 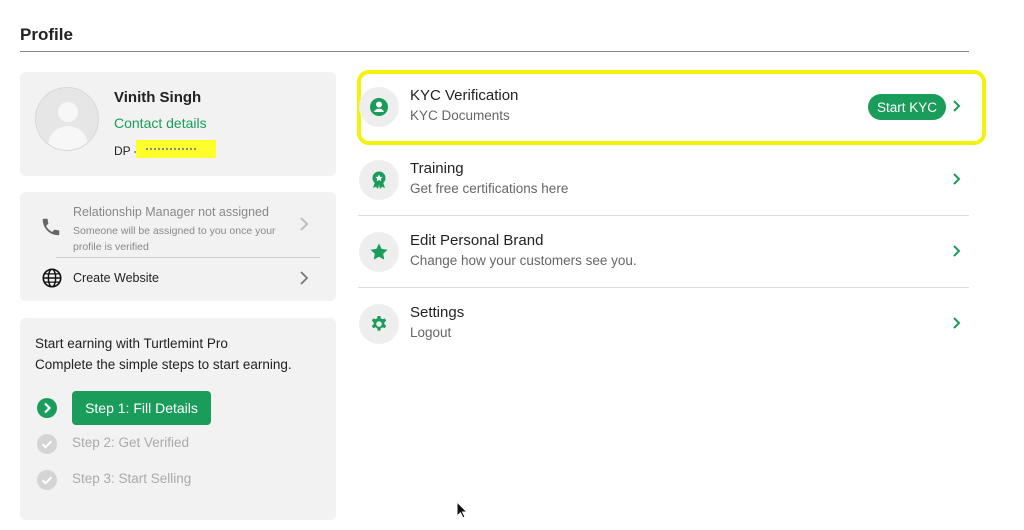 What do you see at coordinates (158, 97) in the screenshot?
I see `user-name: Vinith Singh` at bounding box center [158, 97].